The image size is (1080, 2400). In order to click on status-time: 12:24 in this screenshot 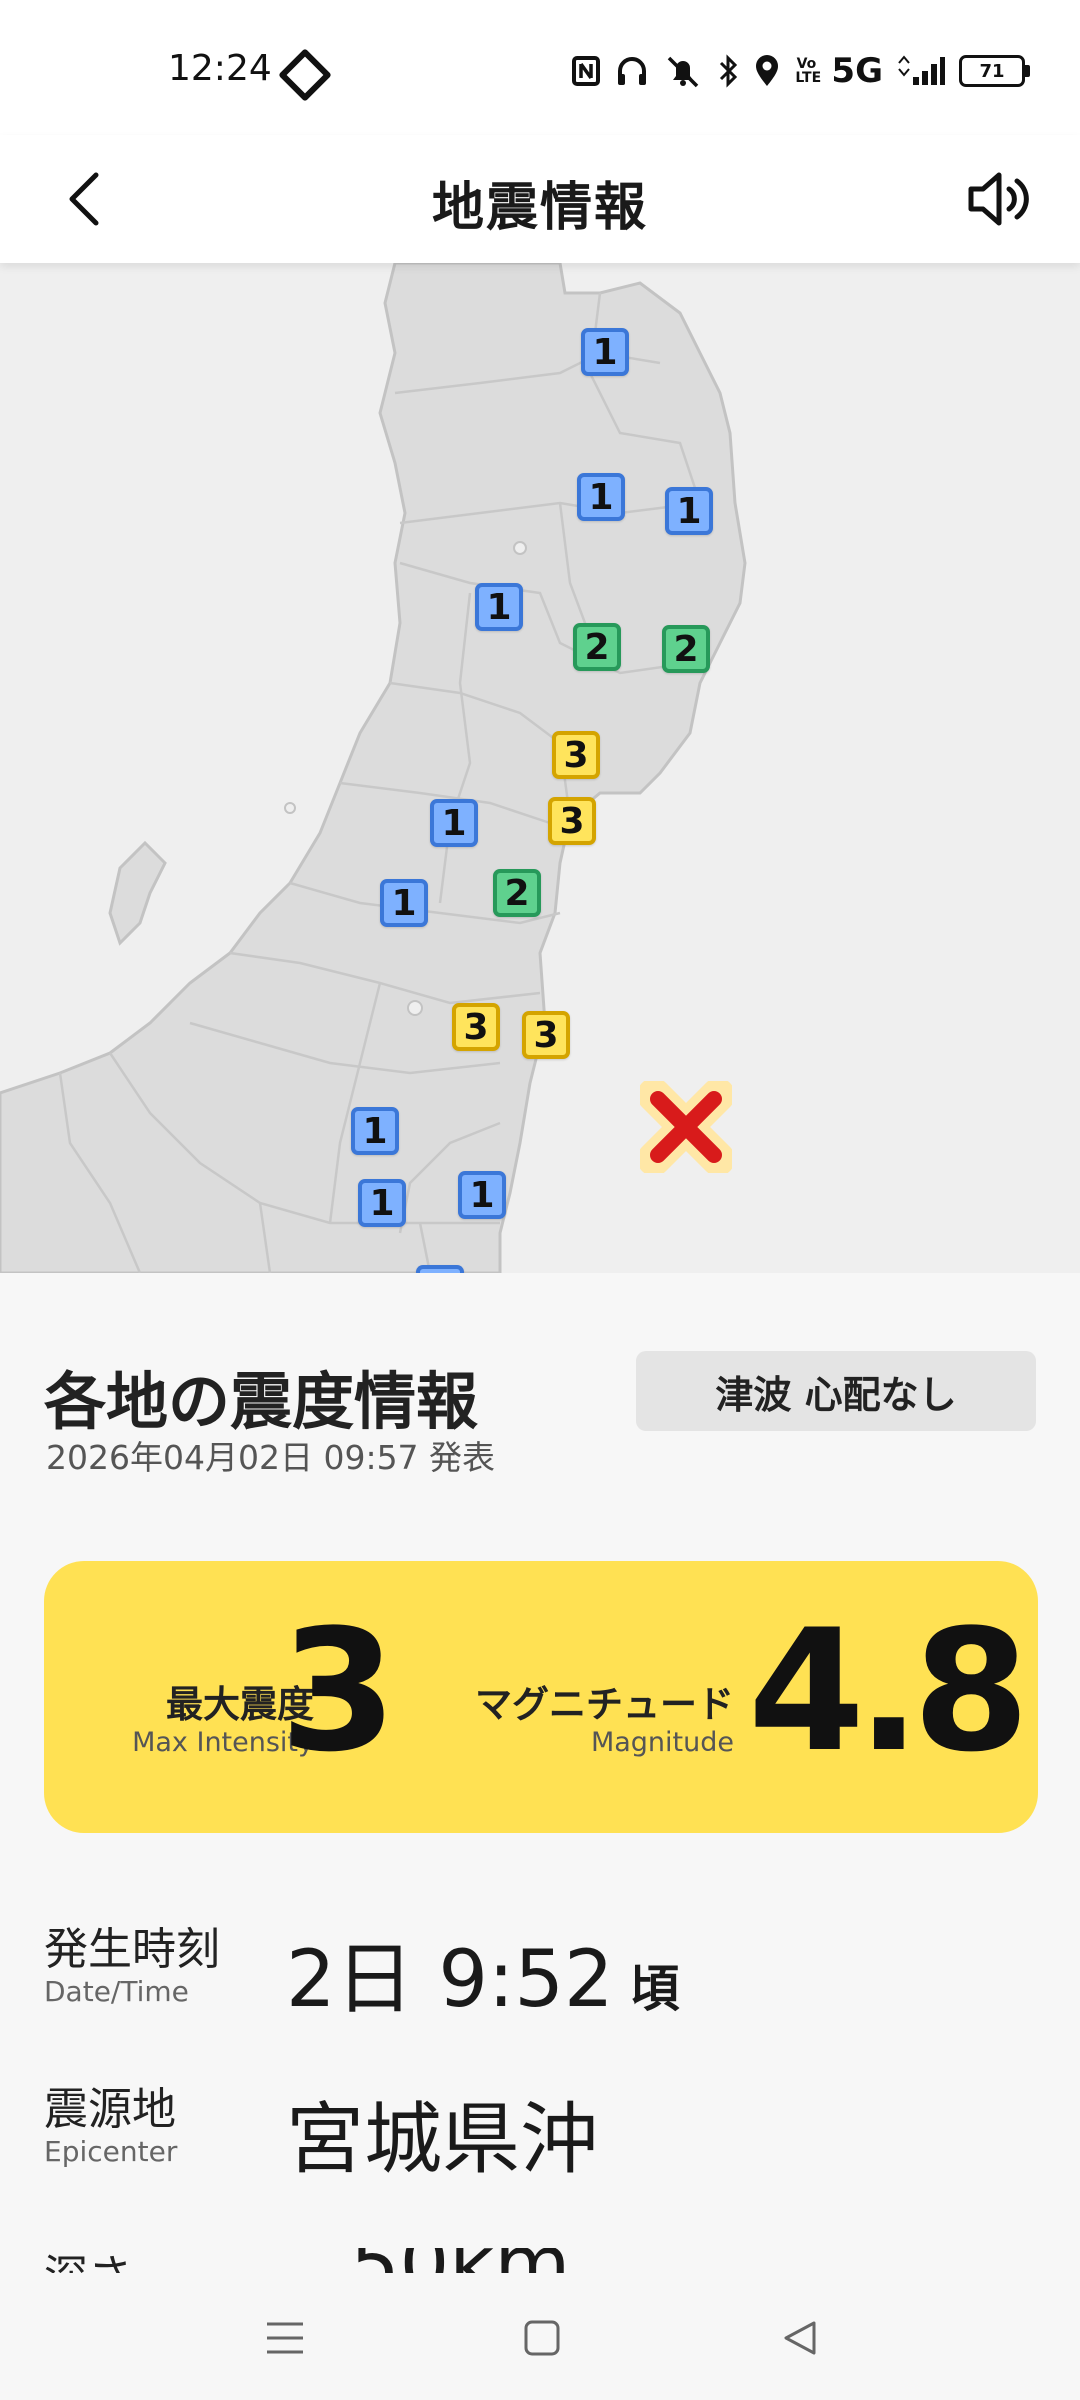, I will do `click(220, 68)`.